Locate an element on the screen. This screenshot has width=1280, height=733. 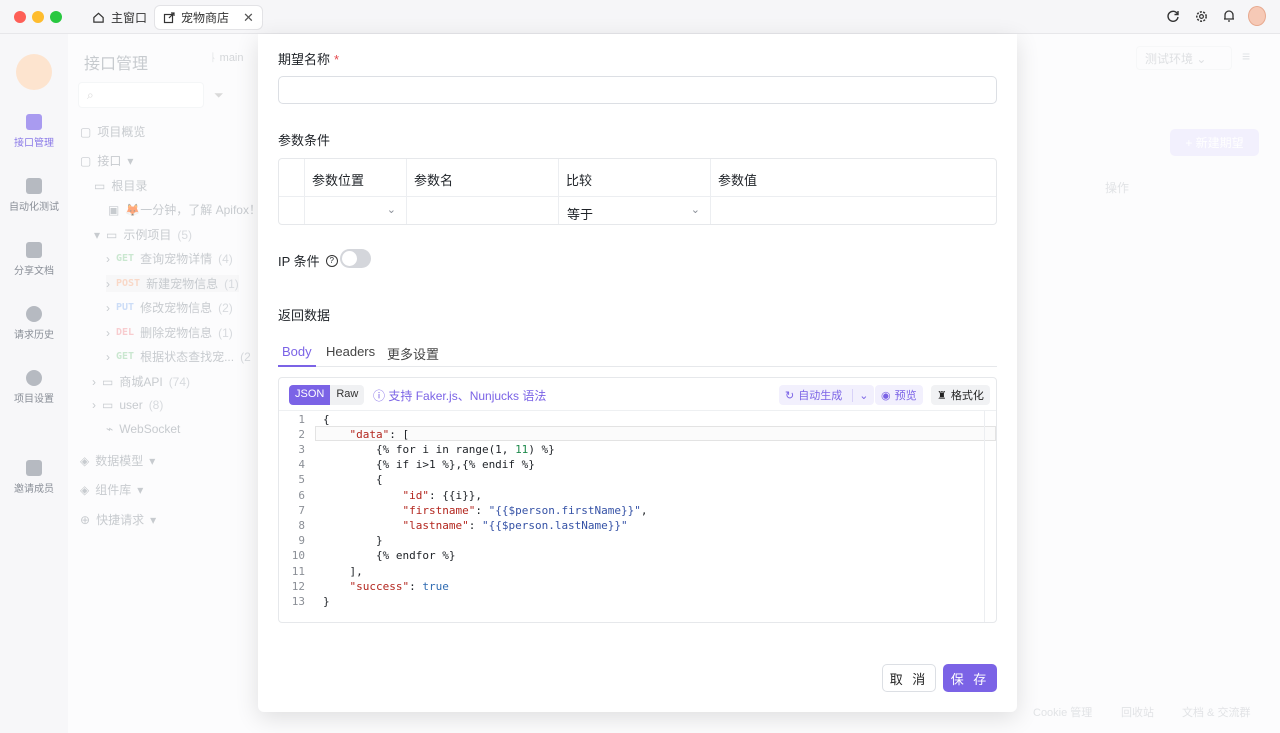
brush-icon: ♜ is located at coordinates (942, 395).